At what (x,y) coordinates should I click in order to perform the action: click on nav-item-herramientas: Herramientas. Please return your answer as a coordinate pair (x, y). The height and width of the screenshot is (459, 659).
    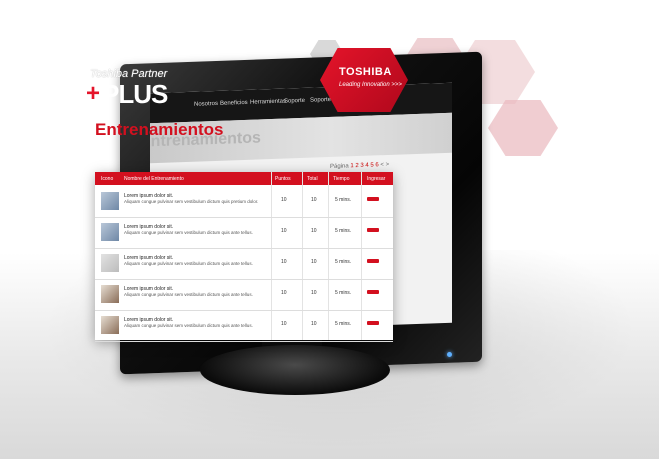
    Looking at the image, I should click on (268, 102).